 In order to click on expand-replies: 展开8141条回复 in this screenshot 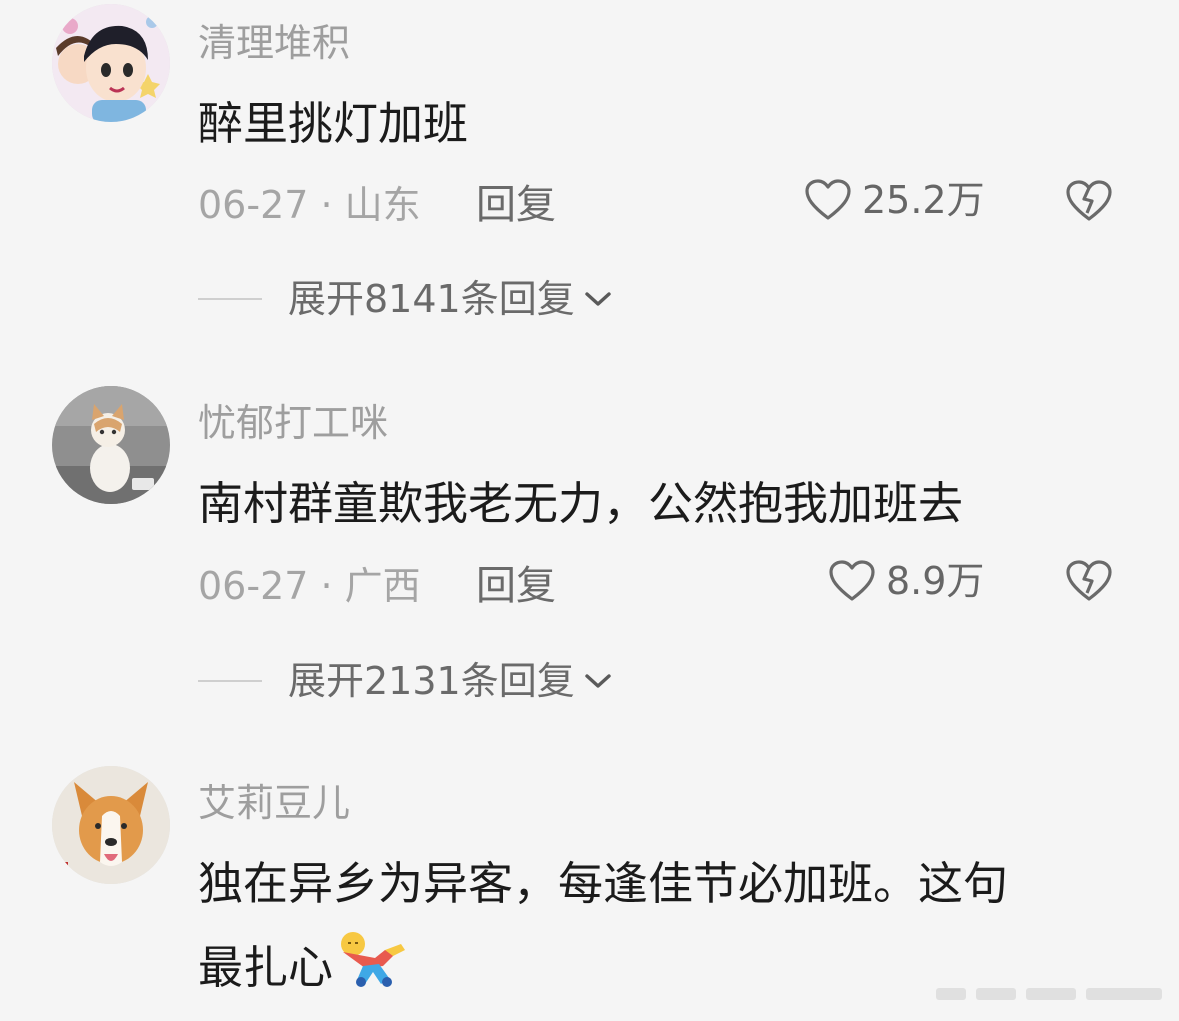, I will do `click(405, 299)`.